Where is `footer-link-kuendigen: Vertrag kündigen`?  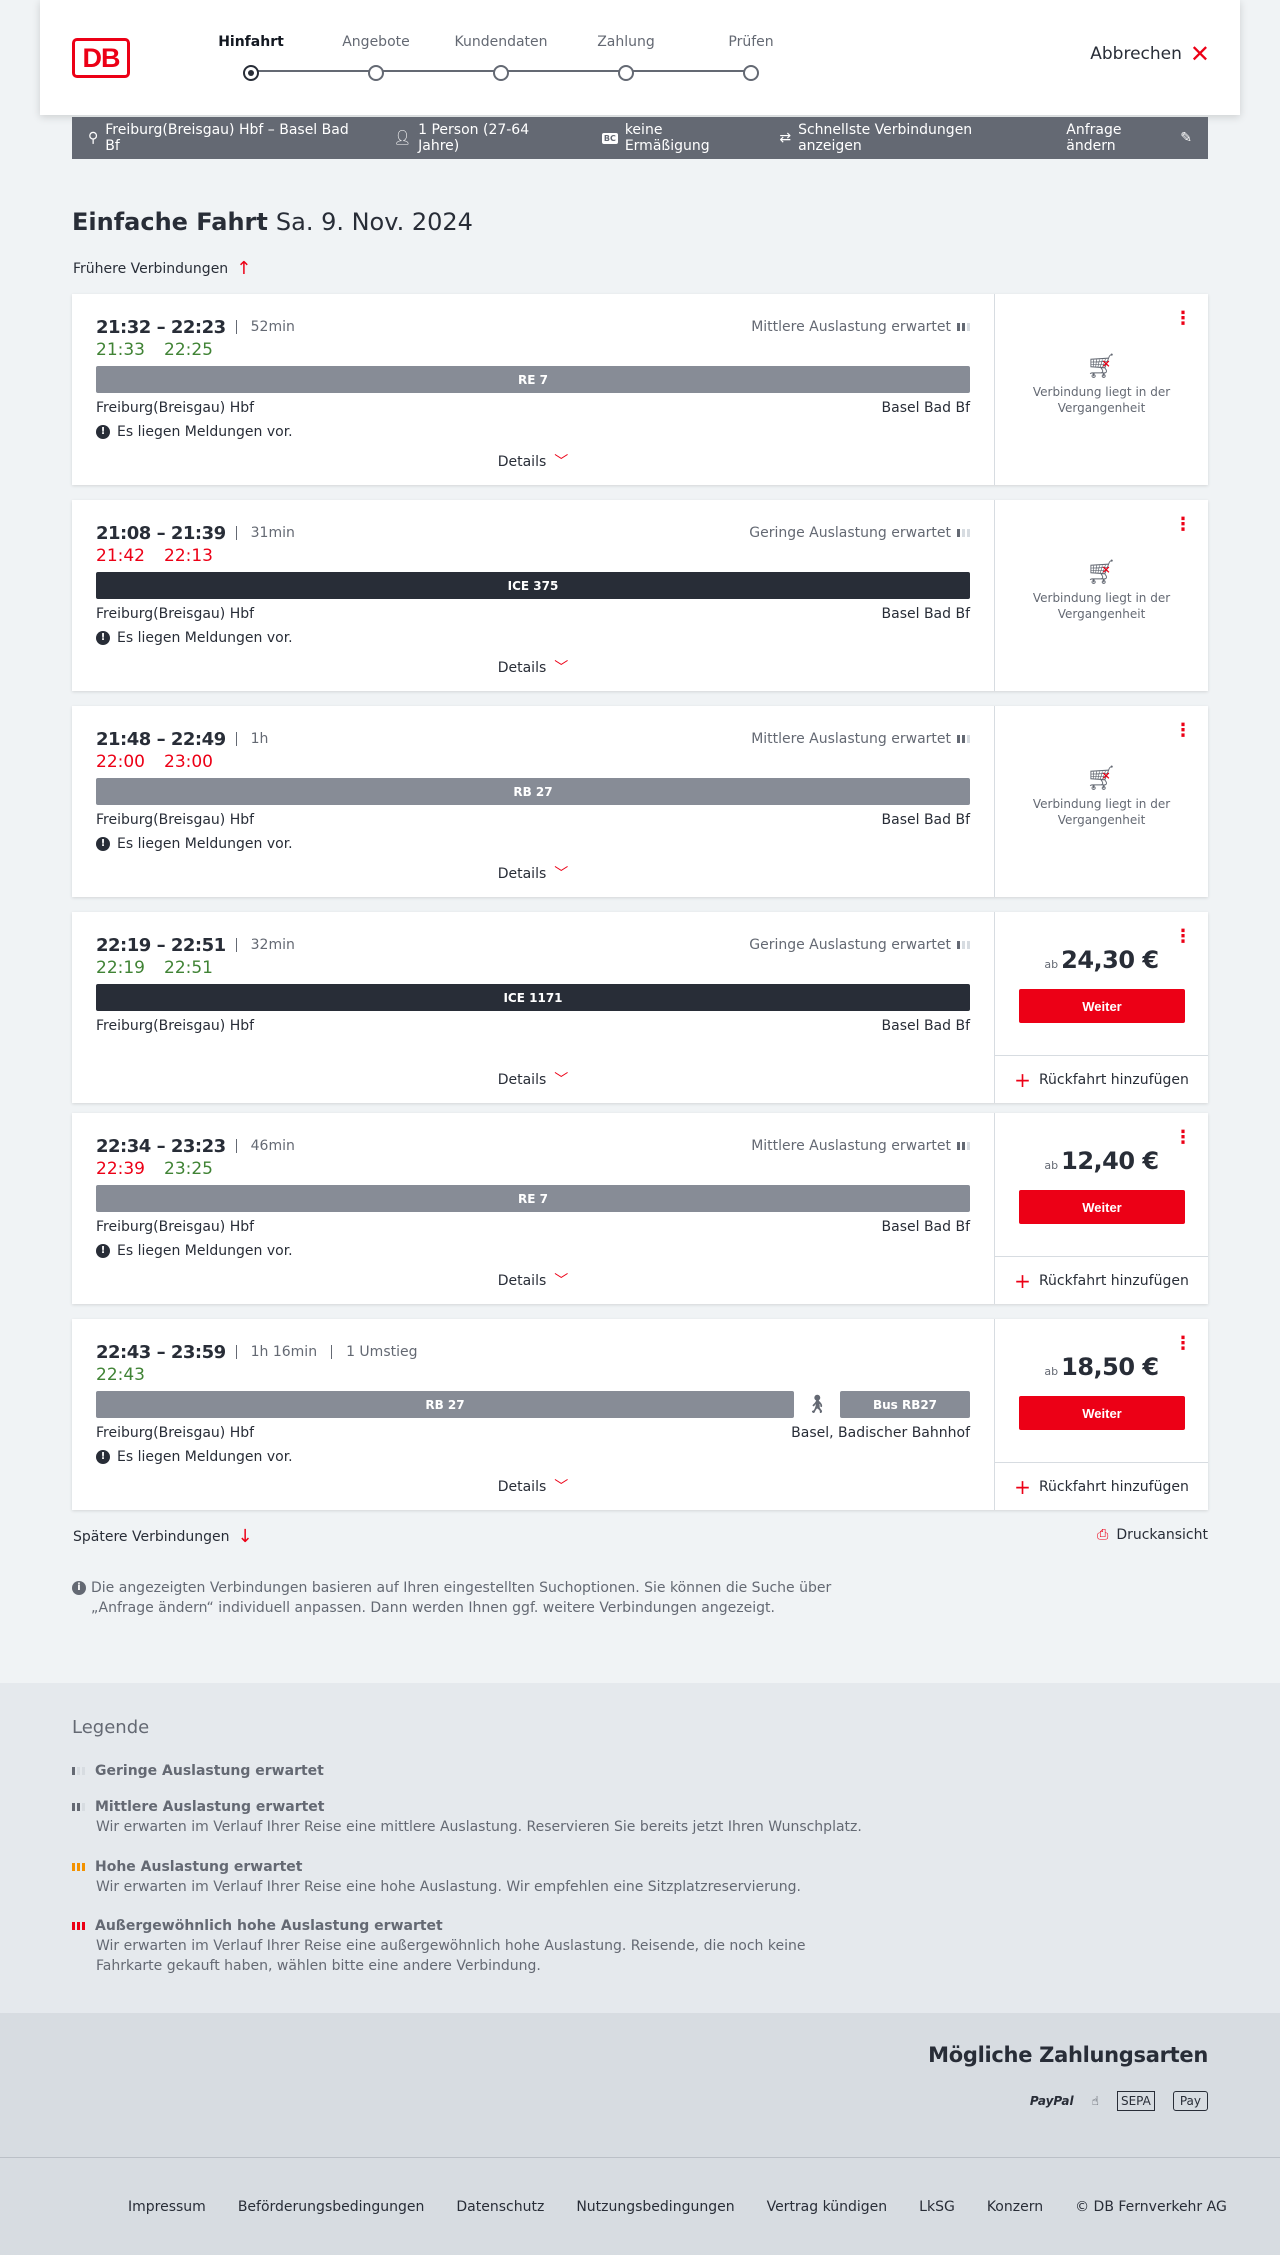
footer-link-kuendigen: Vertrag kündigen is located at coordinates (827, 2207).